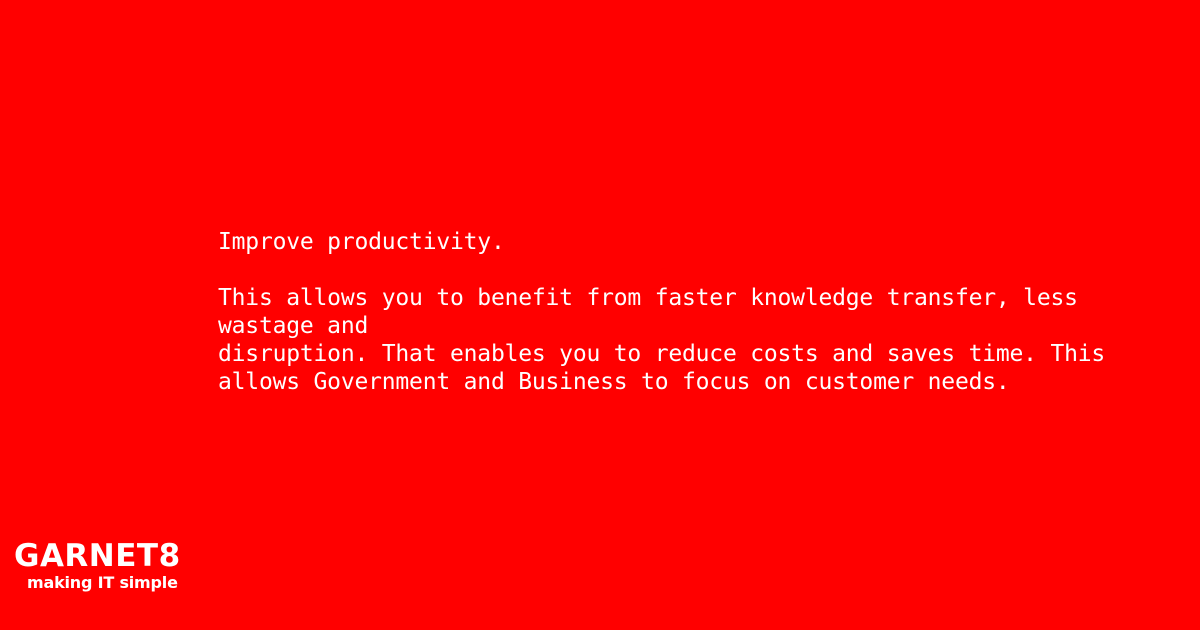 The height and width of the screenshot is (630, 1200). Describe the element at coordinates (361, 242) in the screenshot. I see `headline: Improve productivity.` at that location.